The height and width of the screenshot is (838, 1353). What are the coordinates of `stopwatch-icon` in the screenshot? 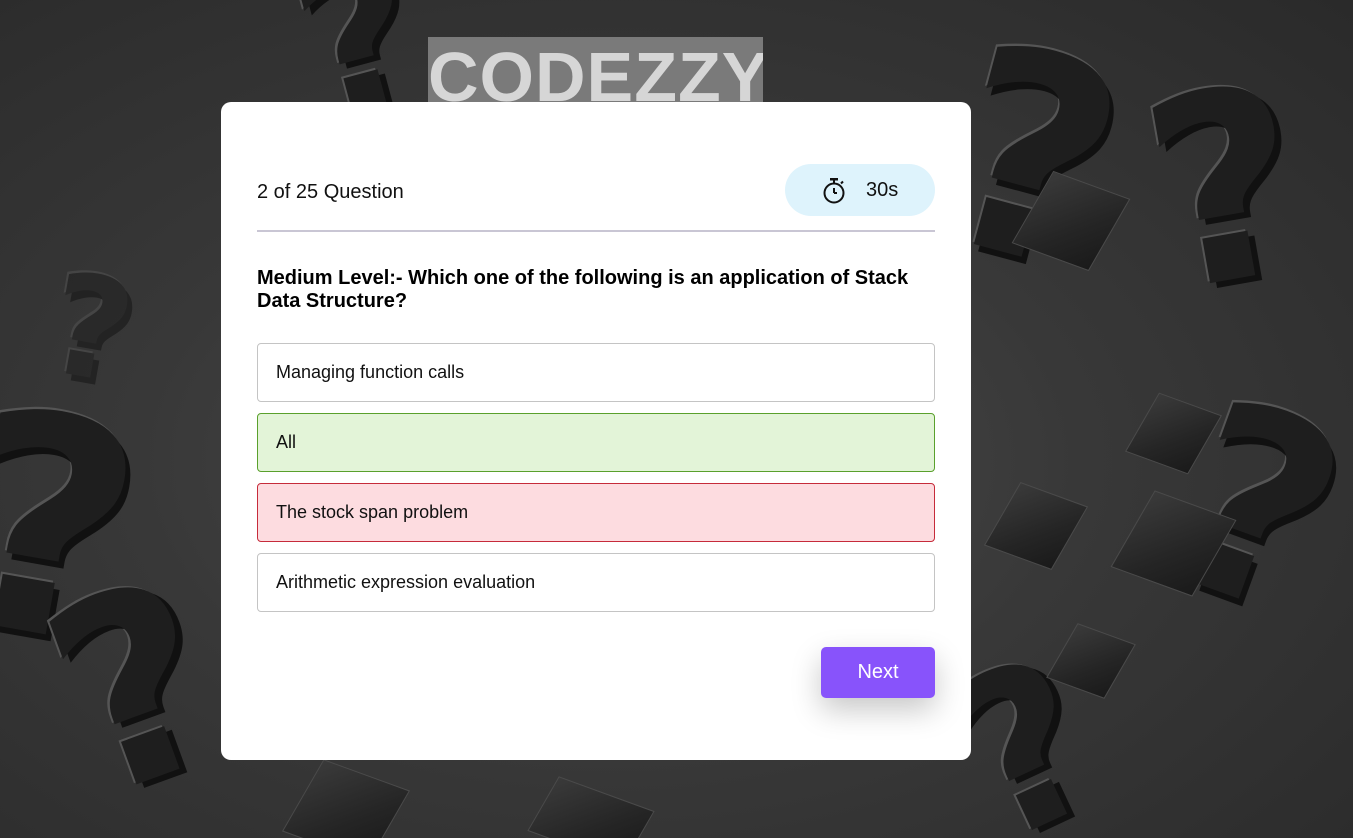 It's located at (834, 191).